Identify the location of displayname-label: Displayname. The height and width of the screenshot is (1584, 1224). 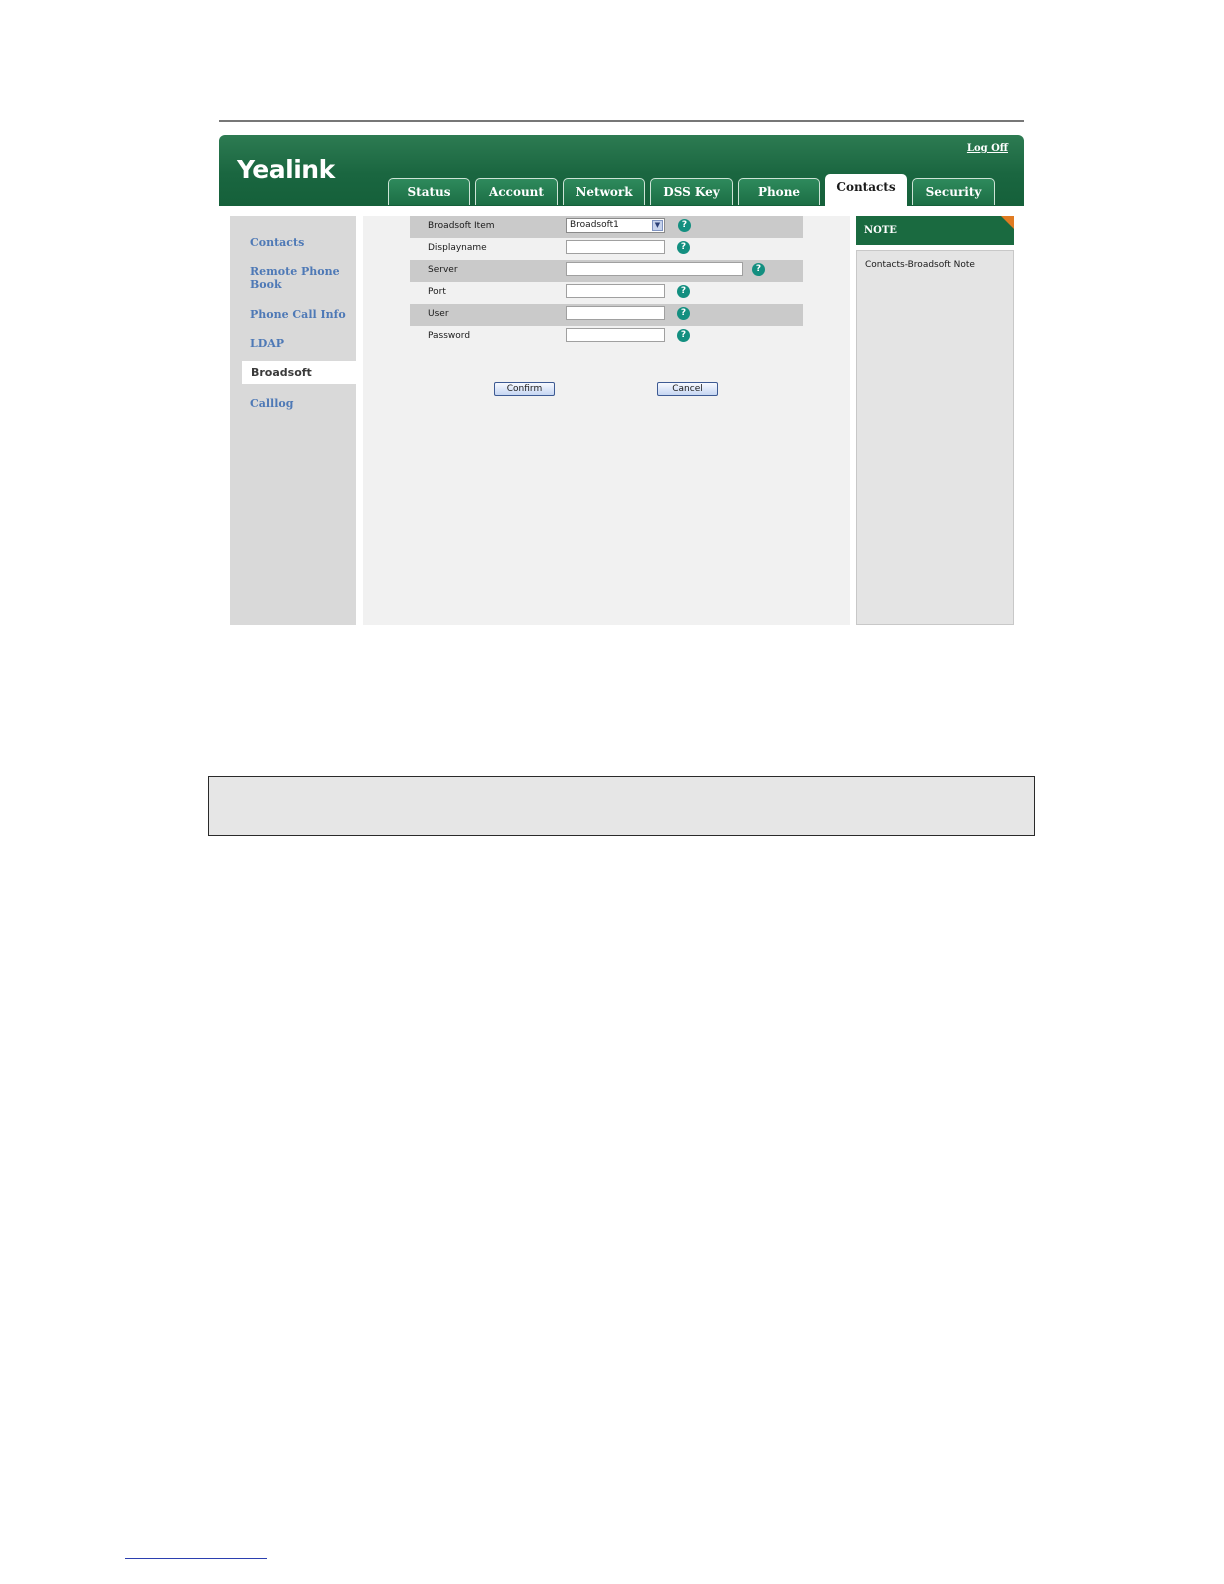
(457, 248).